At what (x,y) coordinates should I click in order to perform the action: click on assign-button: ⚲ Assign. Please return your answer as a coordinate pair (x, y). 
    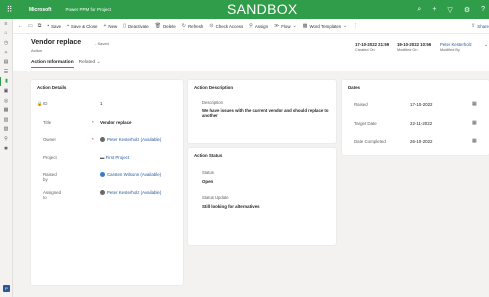
    Looking at the image, I should click on (258, 26).